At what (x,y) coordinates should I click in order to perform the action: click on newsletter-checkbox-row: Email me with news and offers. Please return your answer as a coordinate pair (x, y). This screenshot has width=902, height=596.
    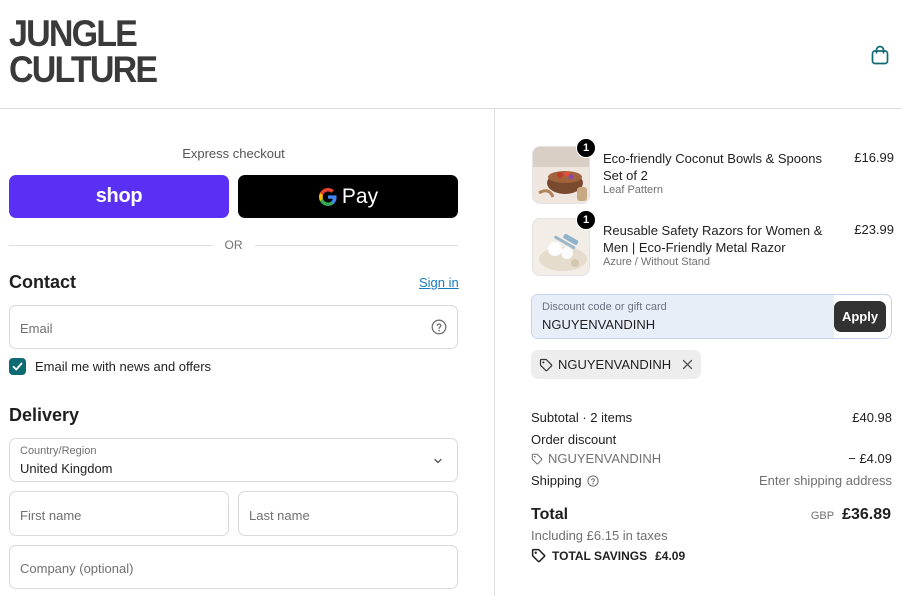
    Looking at the image, I should click on (110, 366).